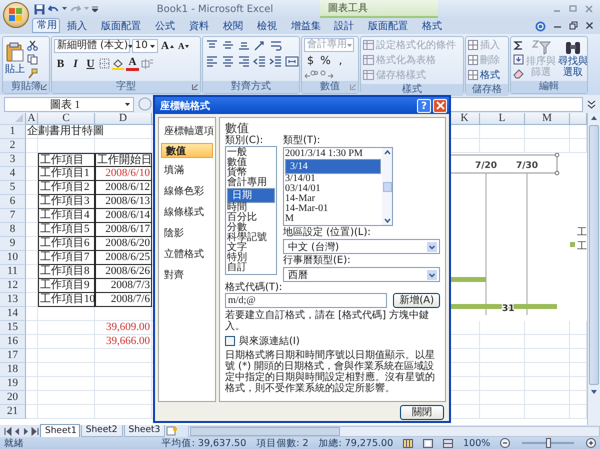 The height and width of the screenshot is (449, 600). Describe the element at coordinates (527, 166) in the screenshot. I see `axis-label: 7/30` at that location.